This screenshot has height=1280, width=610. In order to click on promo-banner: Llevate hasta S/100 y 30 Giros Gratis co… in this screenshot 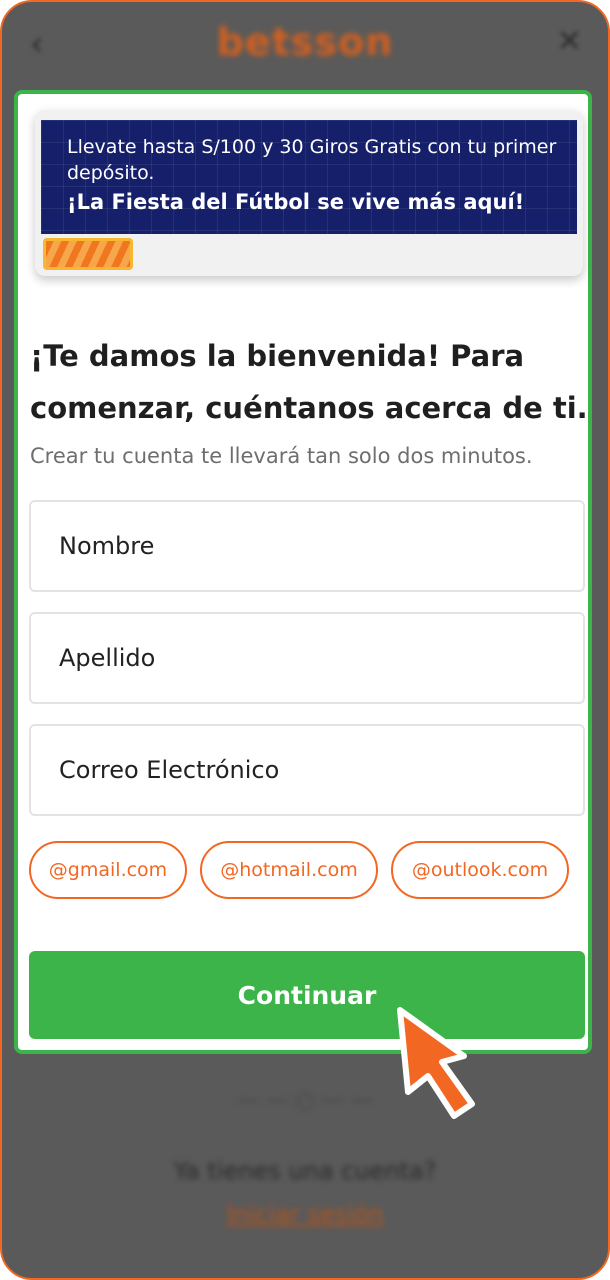, I will do `click(309, 177)`.